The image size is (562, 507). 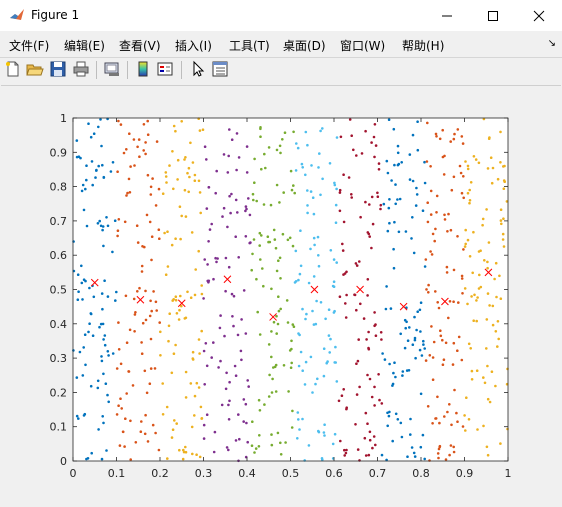 What do you see at coordinates (198, 69) in the screenshot?
I see `pointer-icon` at bounding box center [198, 69].